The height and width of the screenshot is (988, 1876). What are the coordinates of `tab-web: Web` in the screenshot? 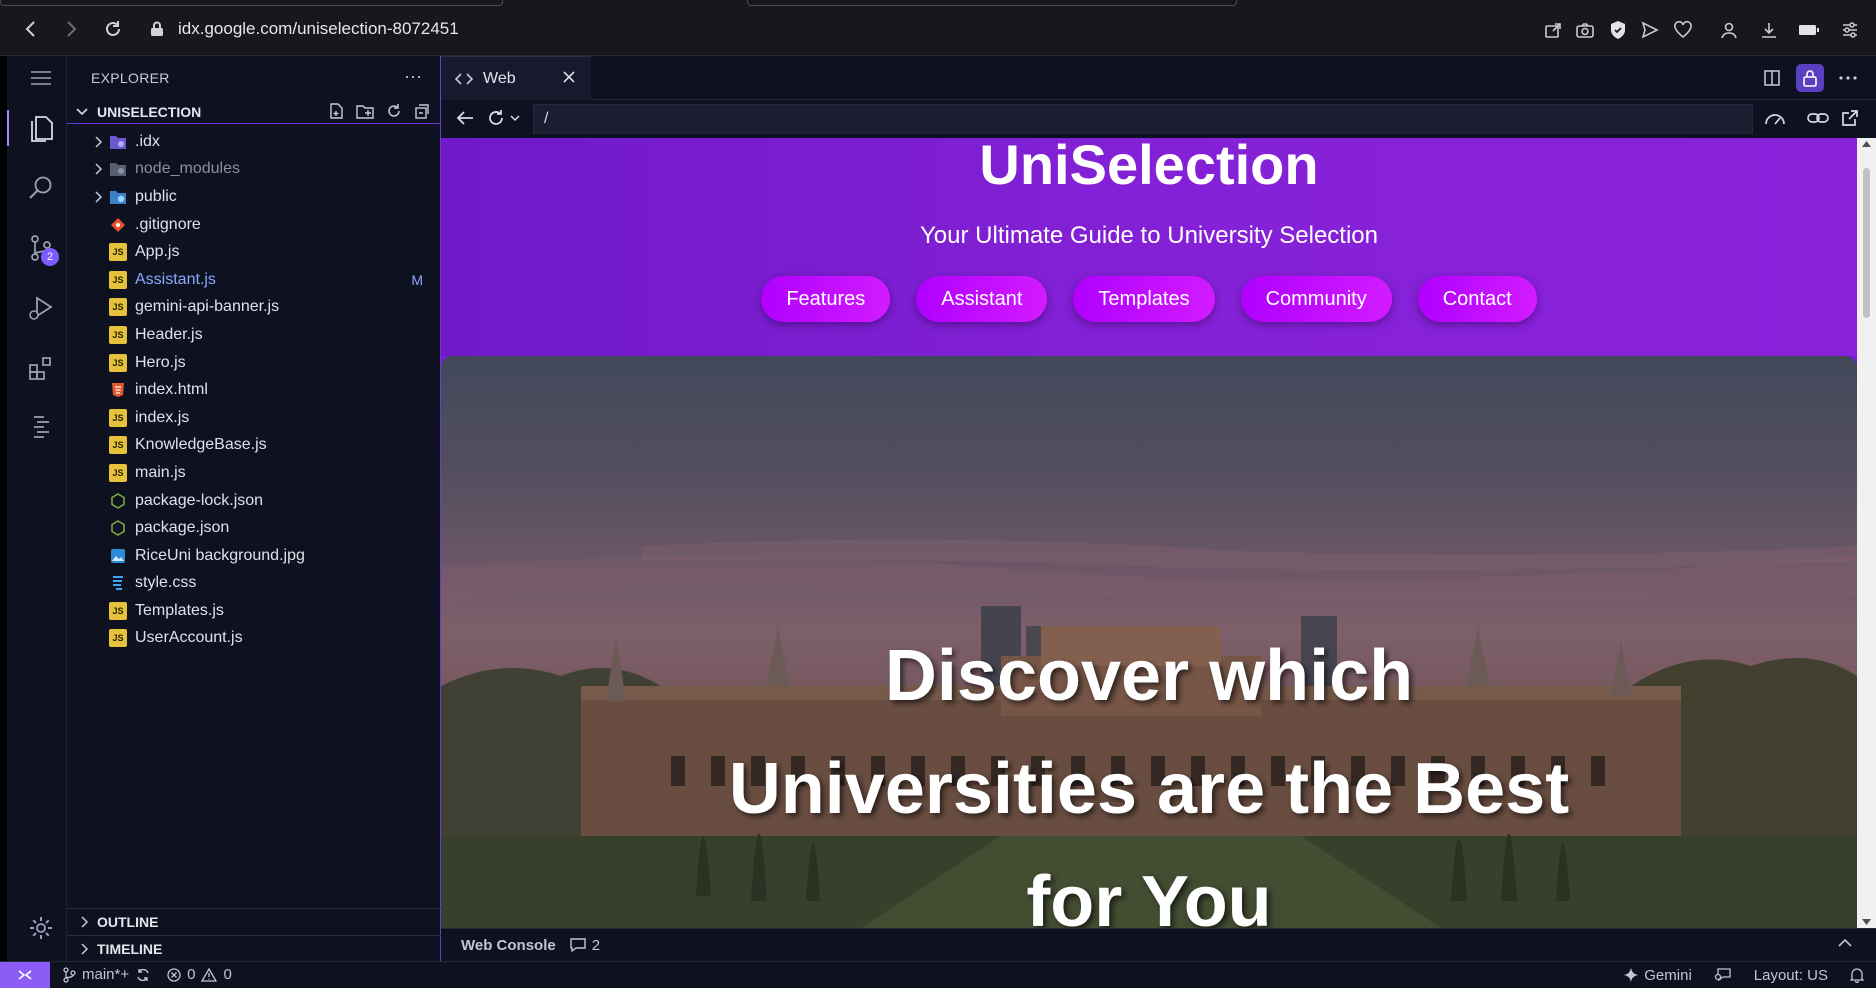 It's located at (516, 78).